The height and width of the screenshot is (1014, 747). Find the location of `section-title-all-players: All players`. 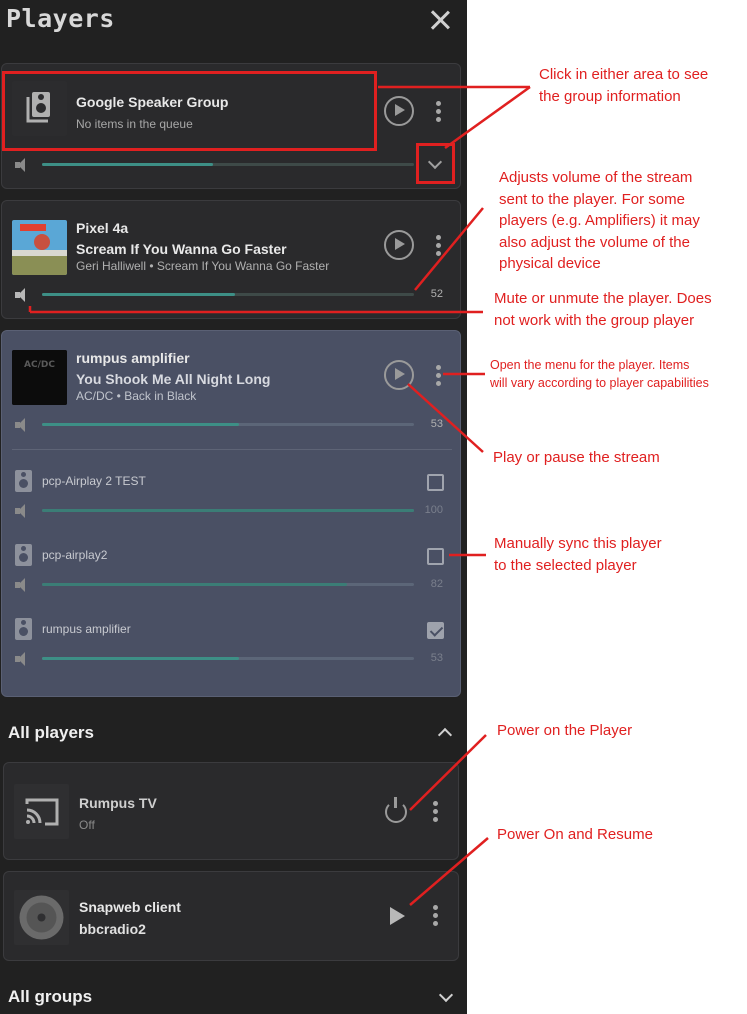

section-title-all-players: All players is located at coordinates (51, 732).